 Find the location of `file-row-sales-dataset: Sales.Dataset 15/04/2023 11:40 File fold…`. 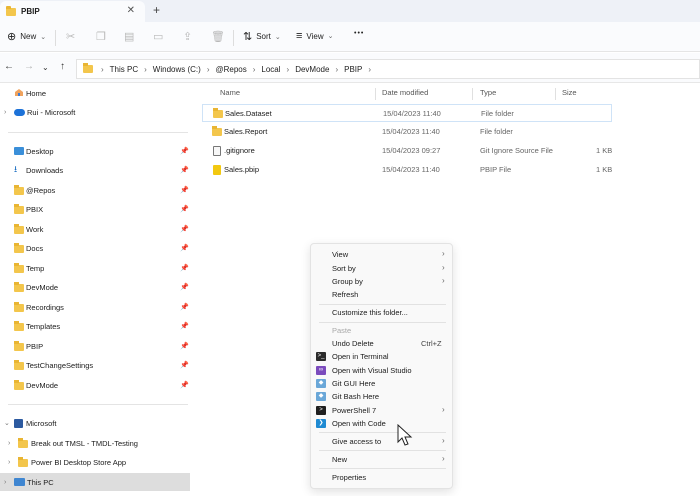

file-row-sales-dataset: Sales.Dataset 15/04/2023 11:40 File fold… is located at coordinates (407, 113).